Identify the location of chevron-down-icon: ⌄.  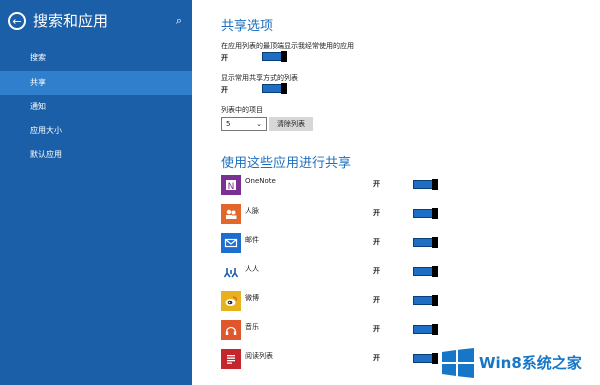
(259, 124).